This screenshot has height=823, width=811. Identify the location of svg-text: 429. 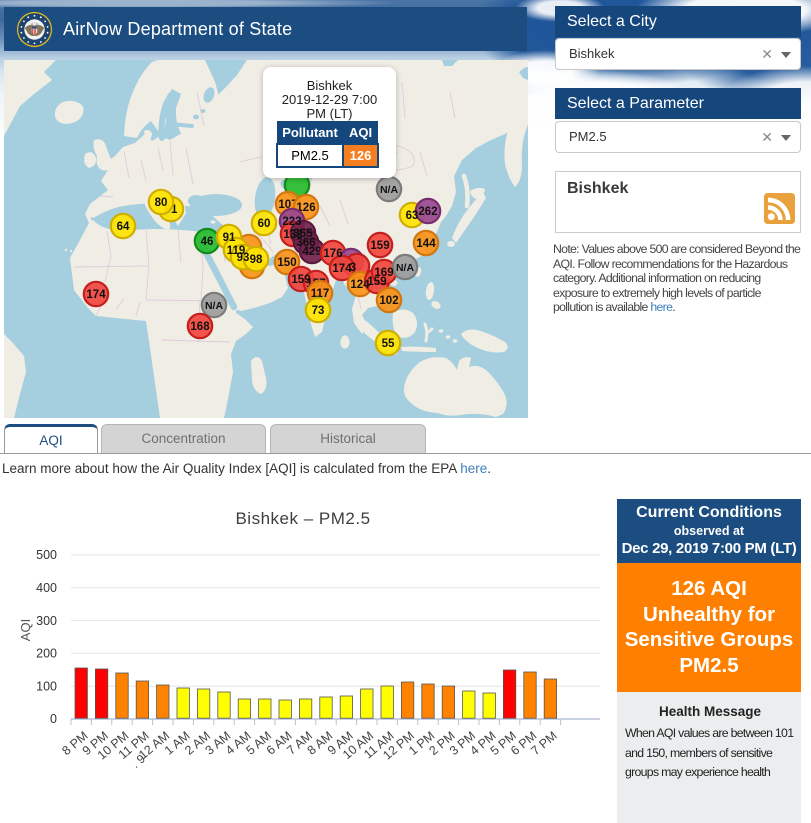
(311, 252).